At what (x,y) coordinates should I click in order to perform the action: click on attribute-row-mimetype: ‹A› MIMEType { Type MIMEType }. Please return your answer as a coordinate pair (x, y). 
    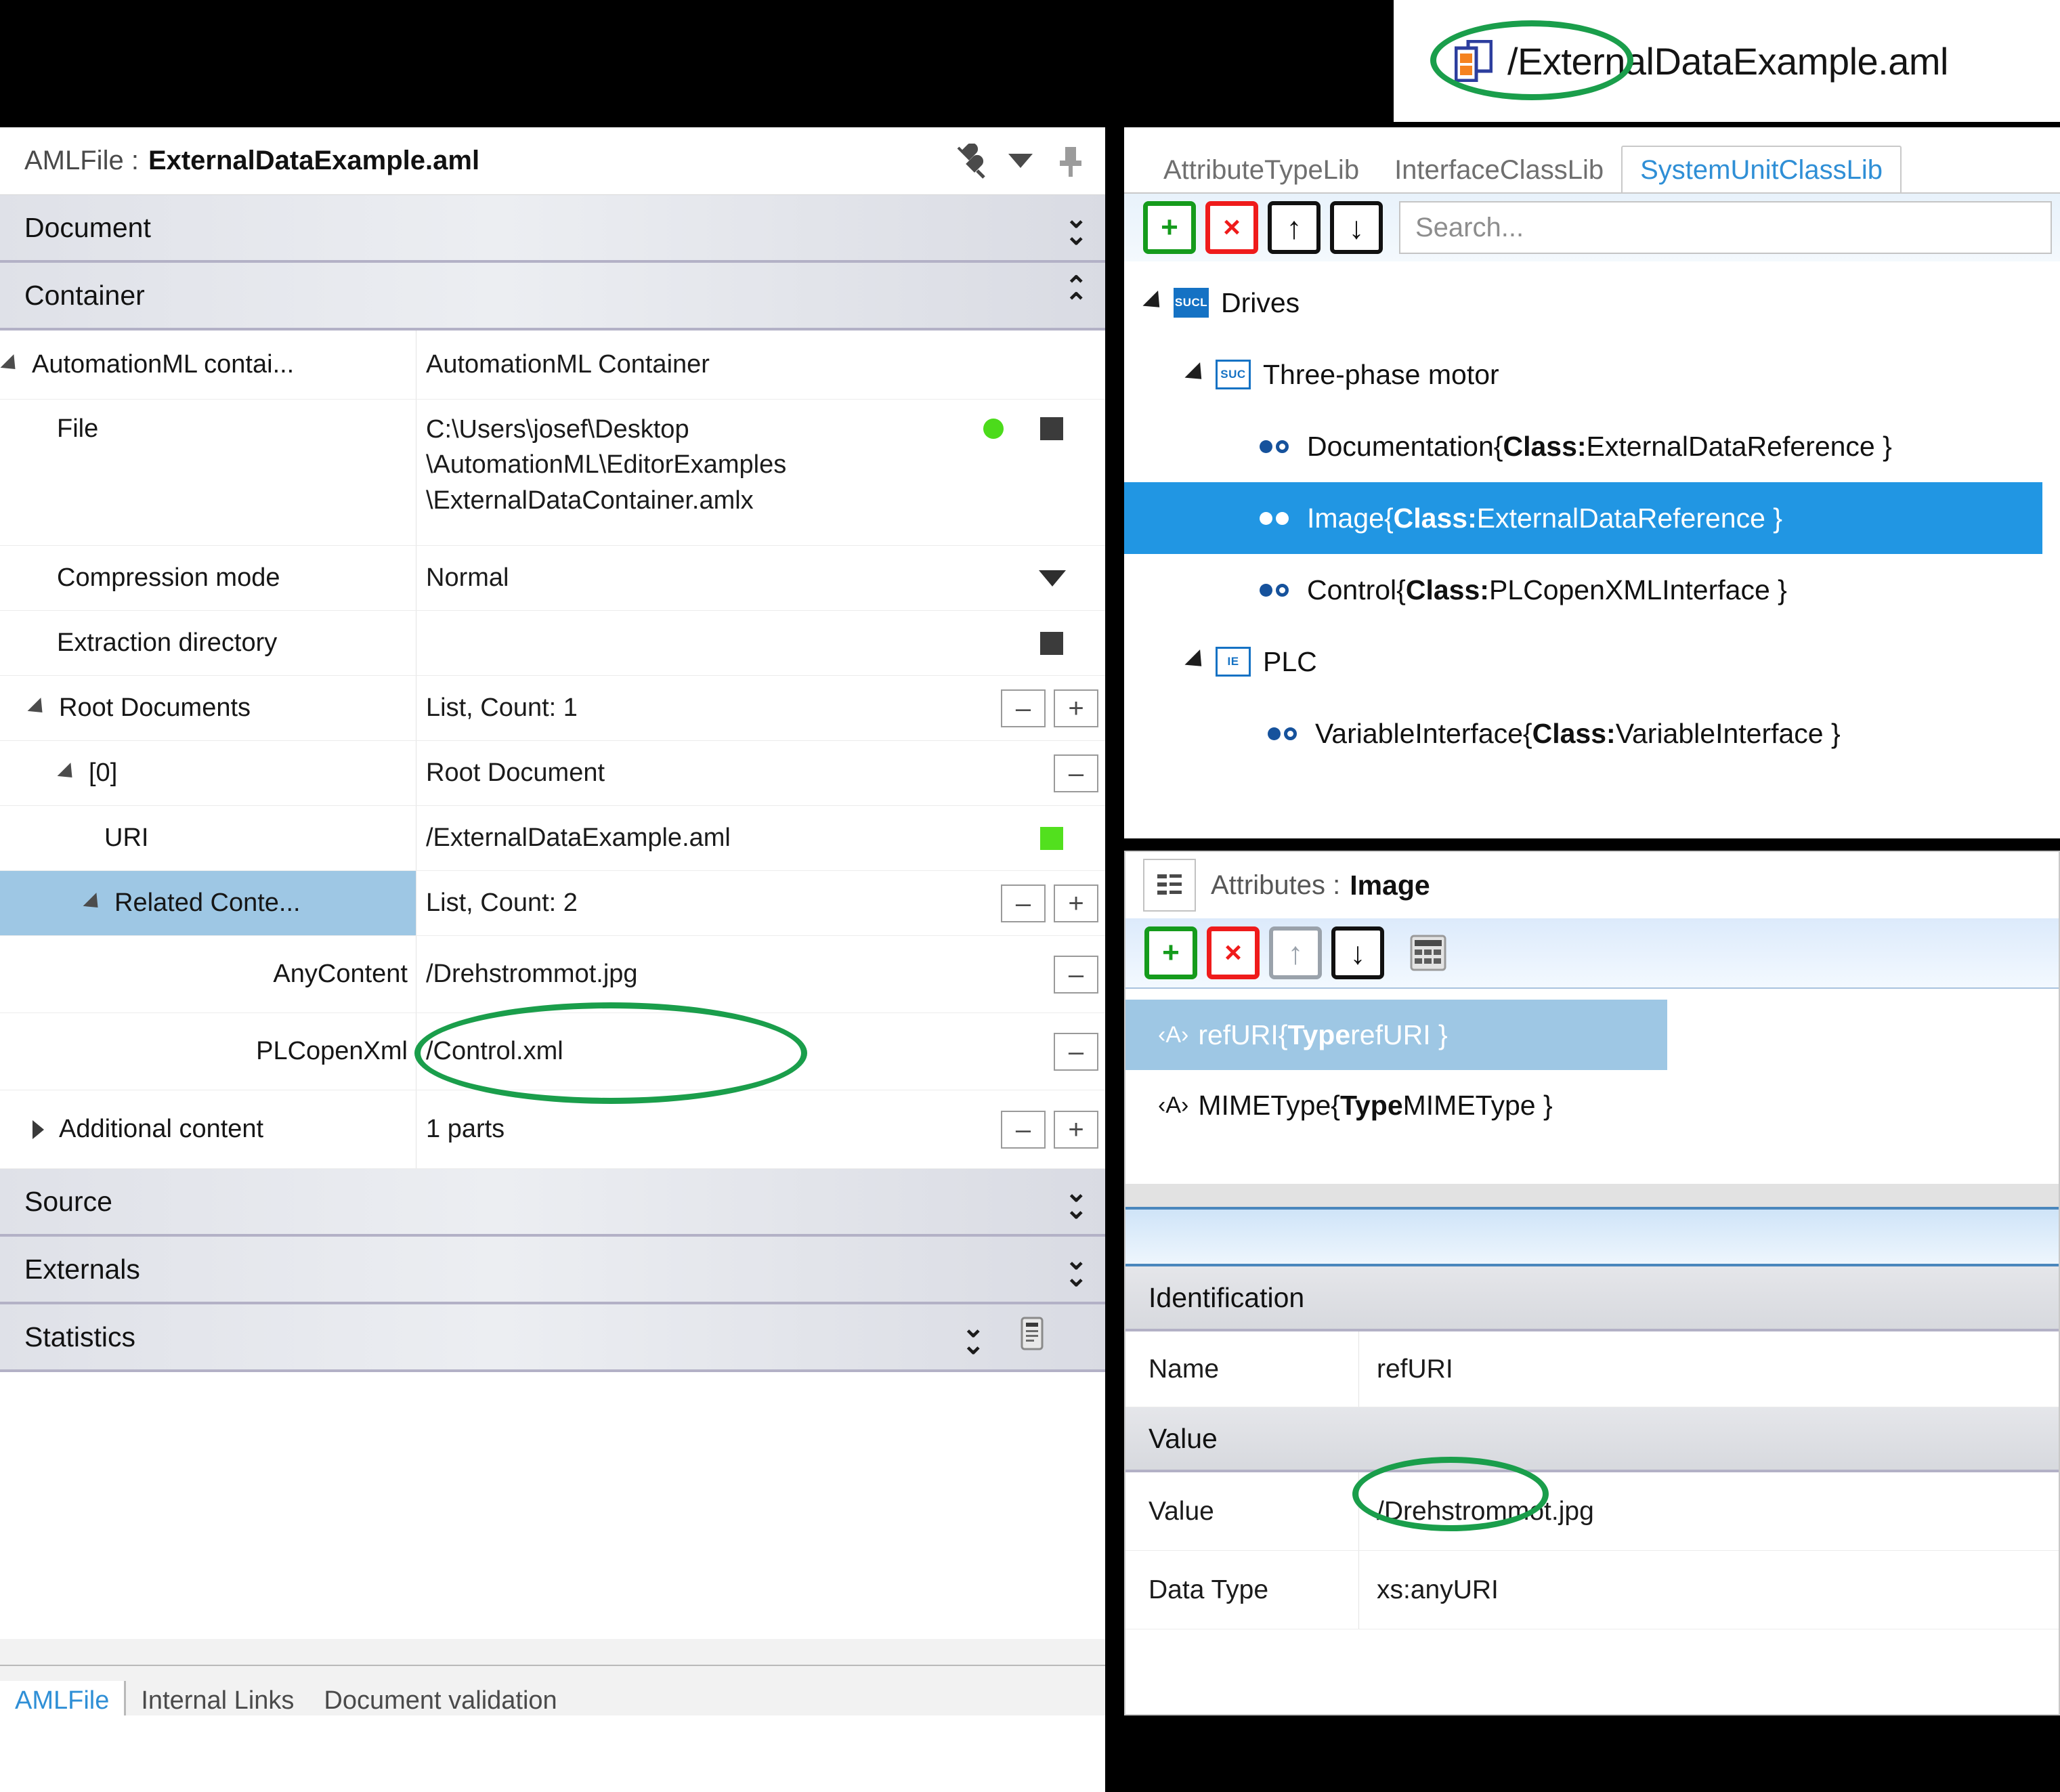
    Looking at the image, I should click on (1592, 1105).